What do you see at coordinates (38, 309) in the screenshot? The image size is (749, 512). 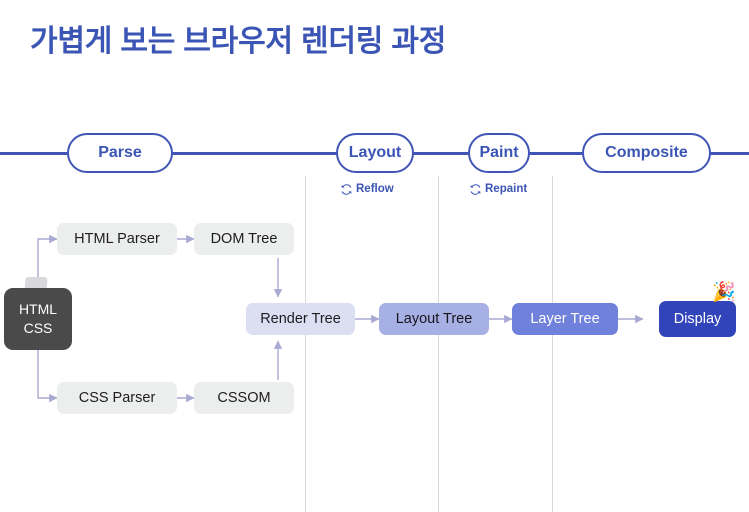 I see `source-label-html: HTML` at bounding box center [38, 309].